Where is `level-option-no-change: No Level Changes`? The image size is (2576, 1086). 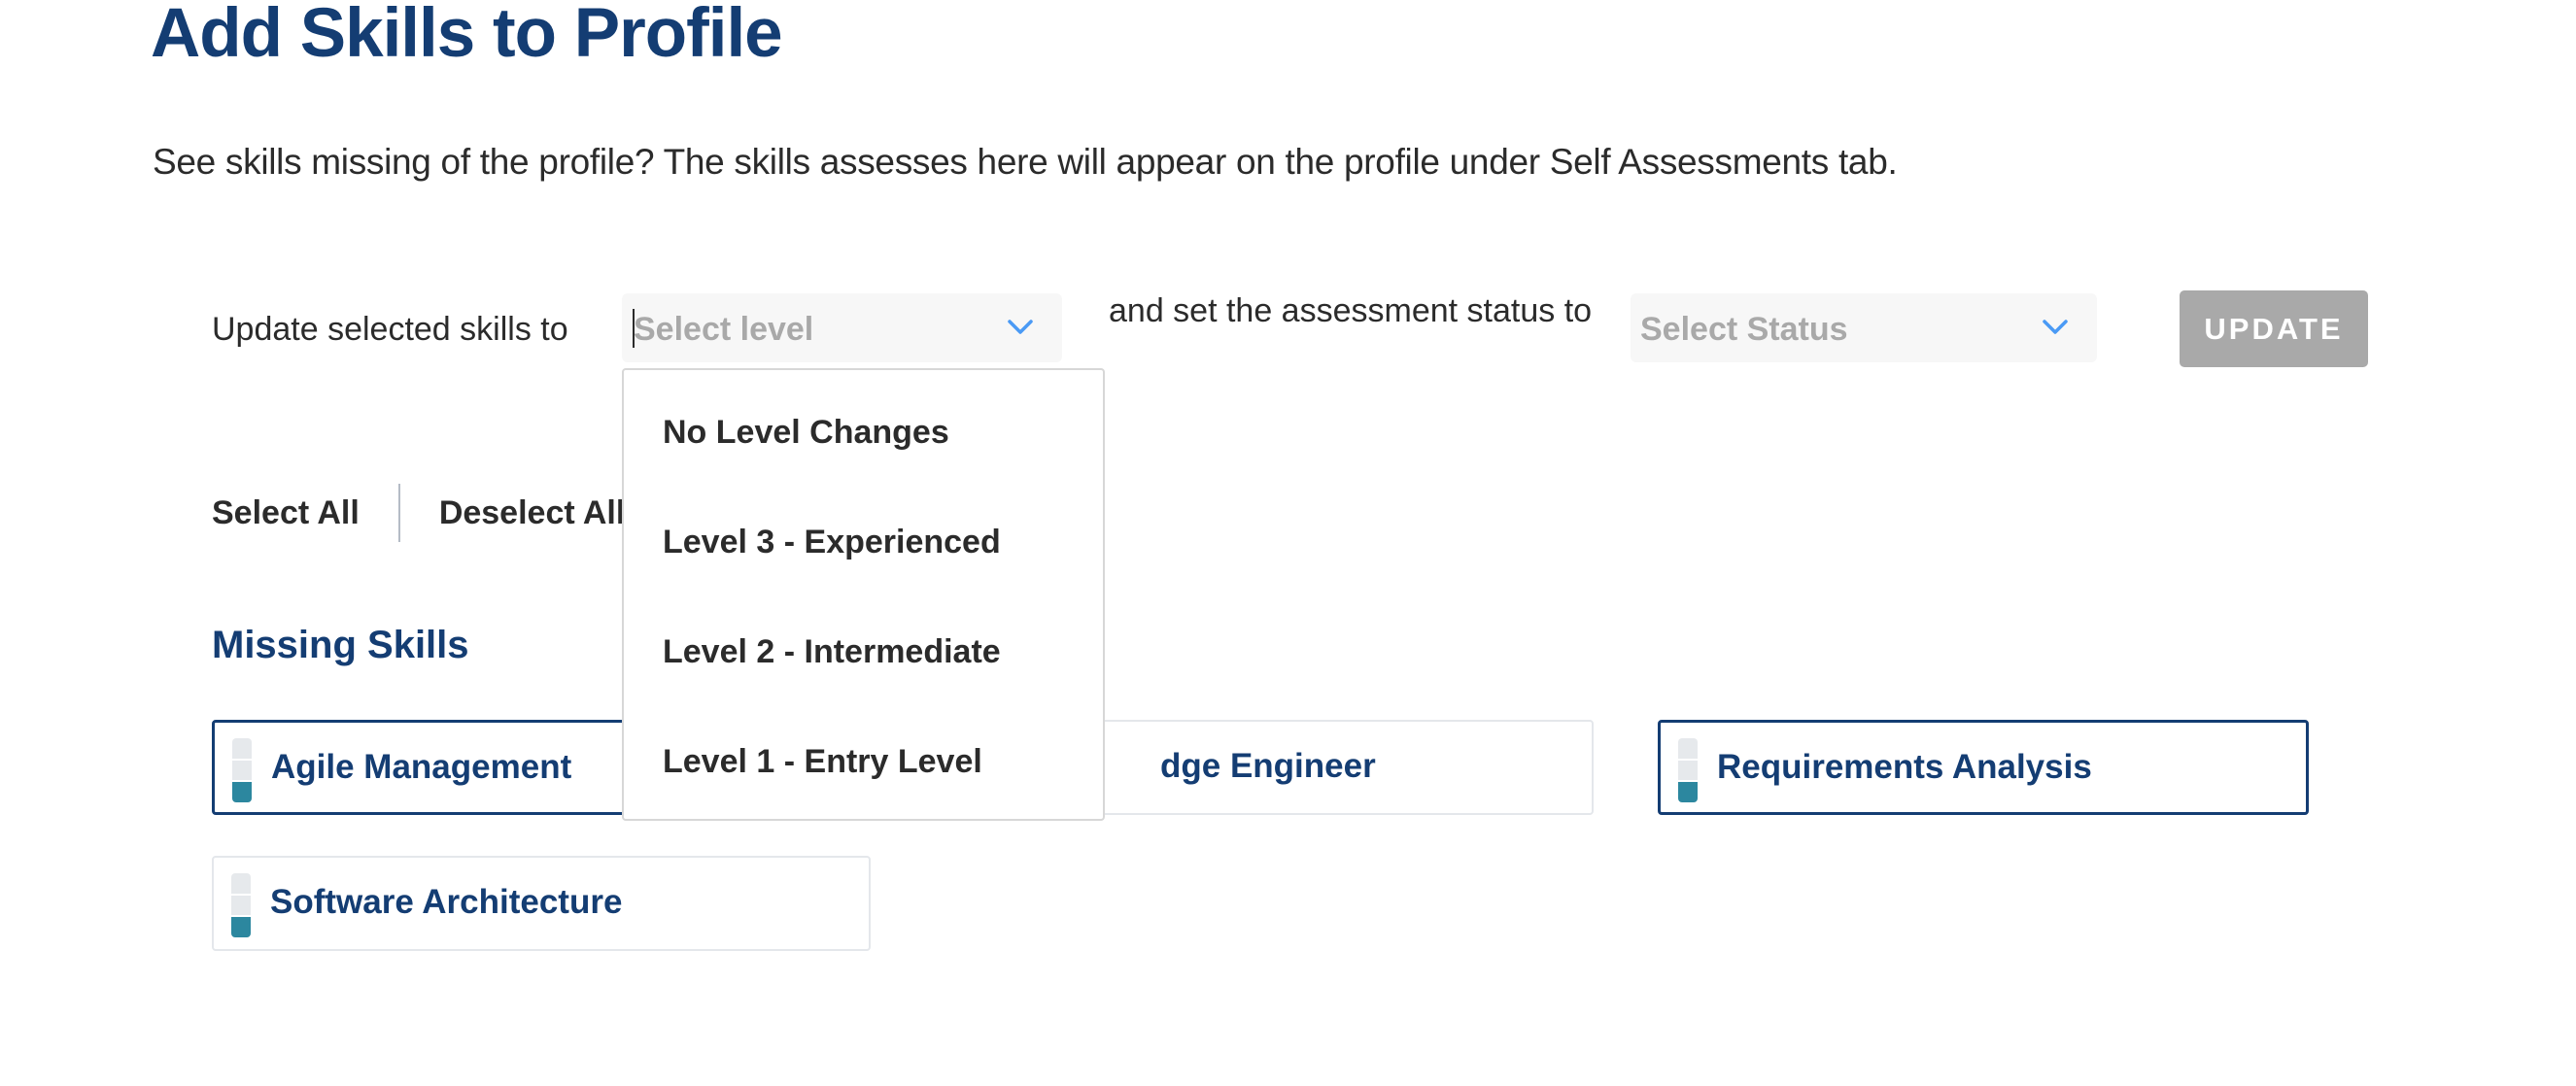
level-option-no-change: No Level Changes is located at coordinates (863, 469).